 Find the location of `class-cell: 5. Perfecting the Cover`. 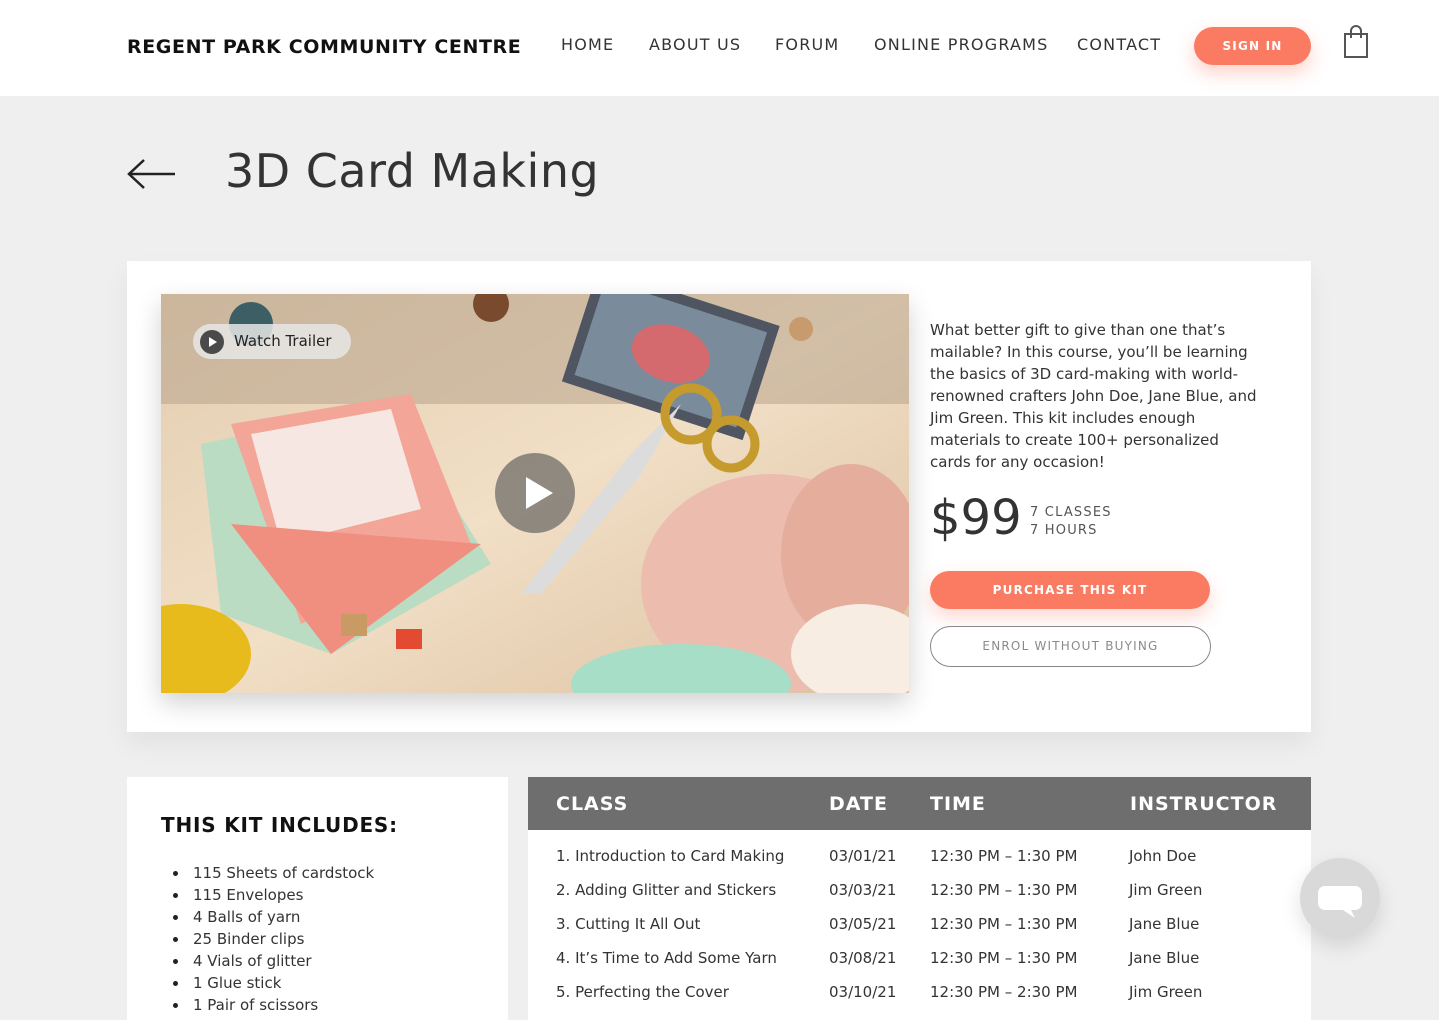

class-cell: 5. Perfecting the Cover is located at coordinates (642, 992).